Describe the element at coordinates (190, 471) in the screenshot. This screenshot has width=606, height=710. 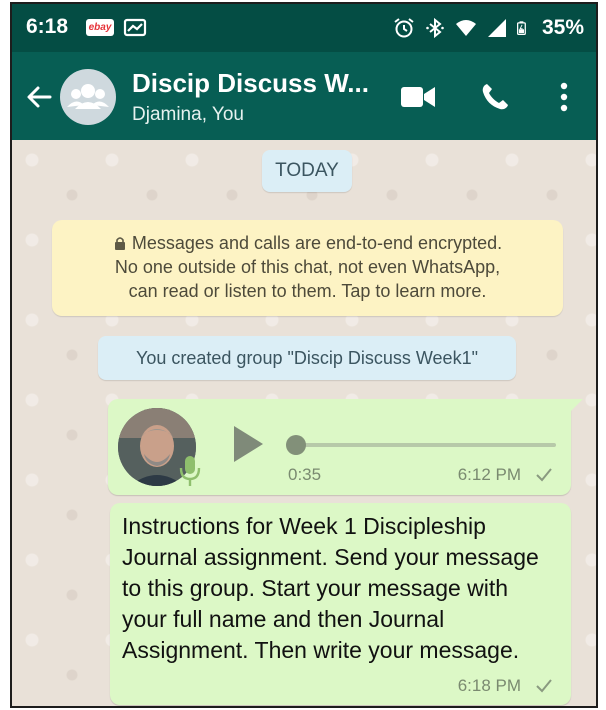
I see `microphone-icon` at that location.